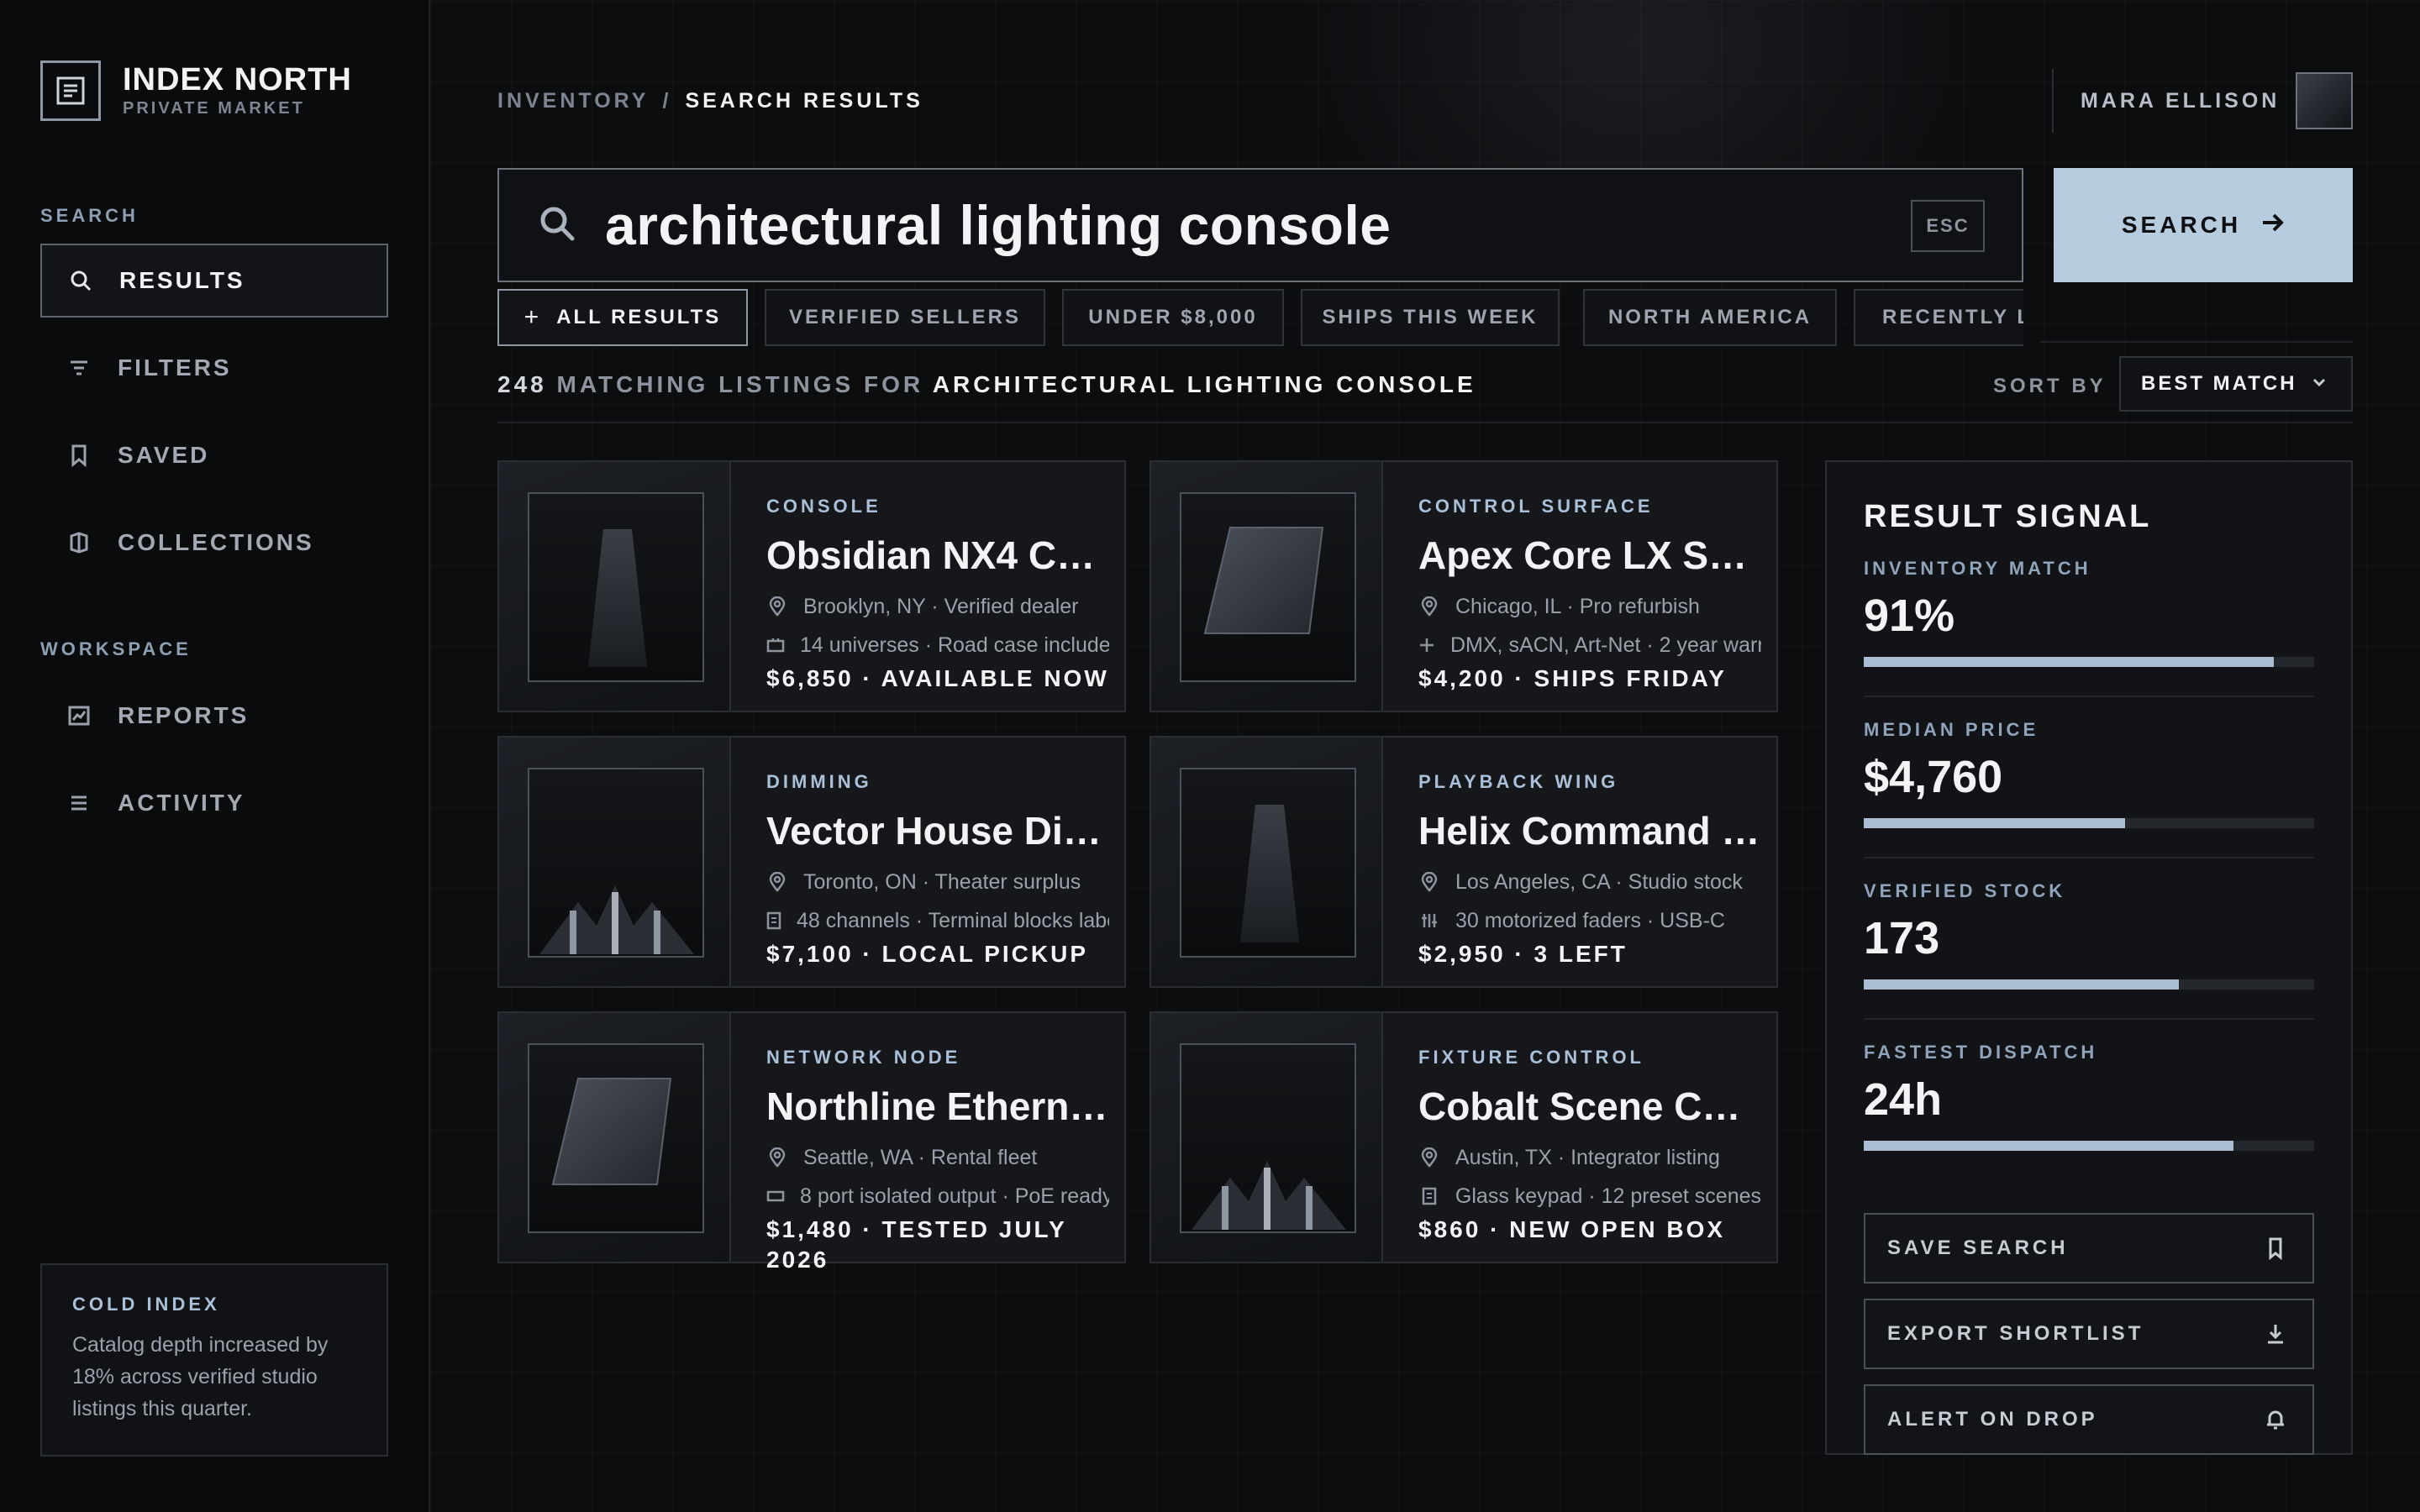 This screenshot has height=1512, width=2420. Describe the element at coordinates (998, 225) in the screenshot. I see `search-query: architectural lighting console` at that location.